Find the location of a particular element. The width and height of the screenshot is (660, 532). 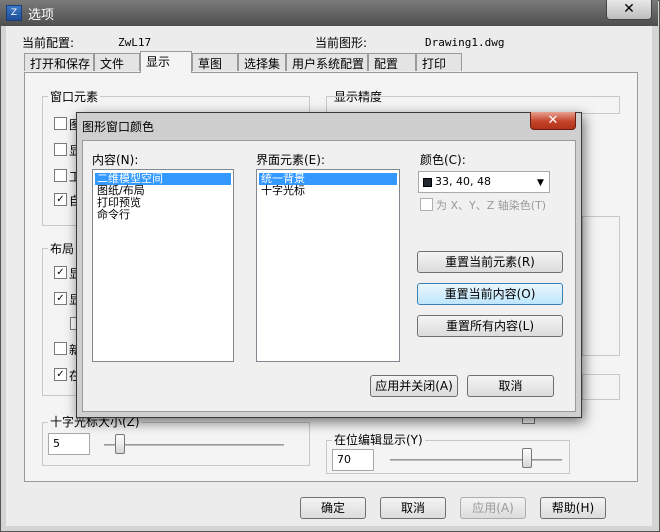

window-title-bar is located at coordinates (329, 13).